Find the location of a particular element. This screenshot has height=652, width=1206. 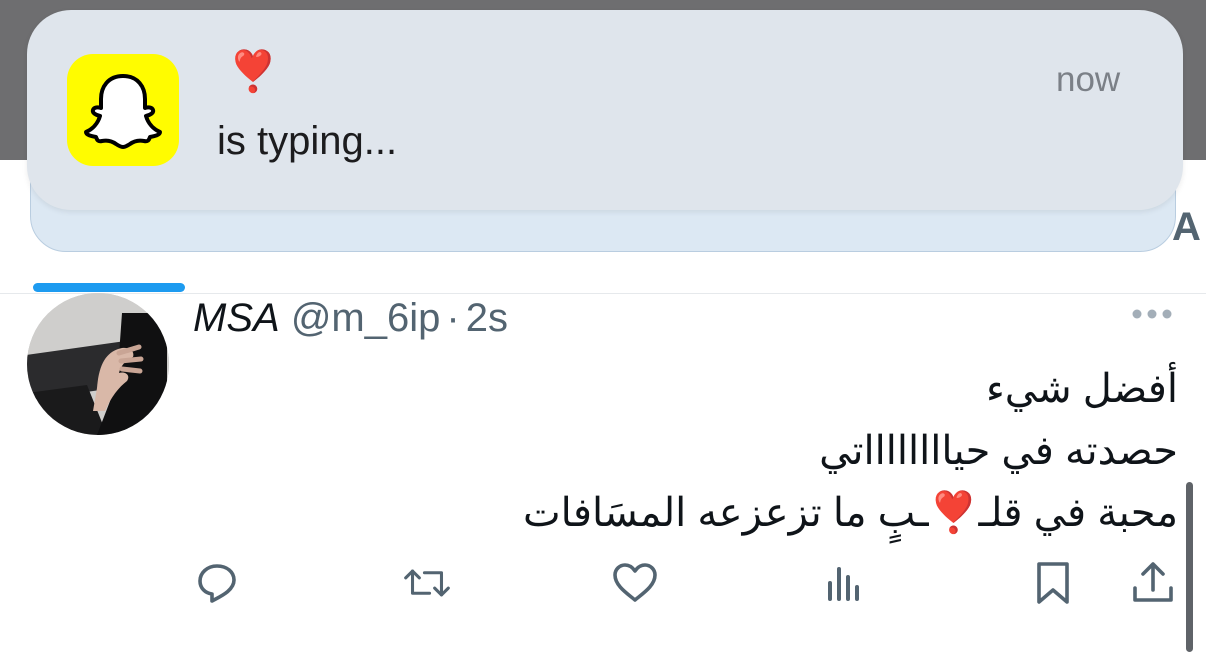

like-button is located at coordinates (635, 583).